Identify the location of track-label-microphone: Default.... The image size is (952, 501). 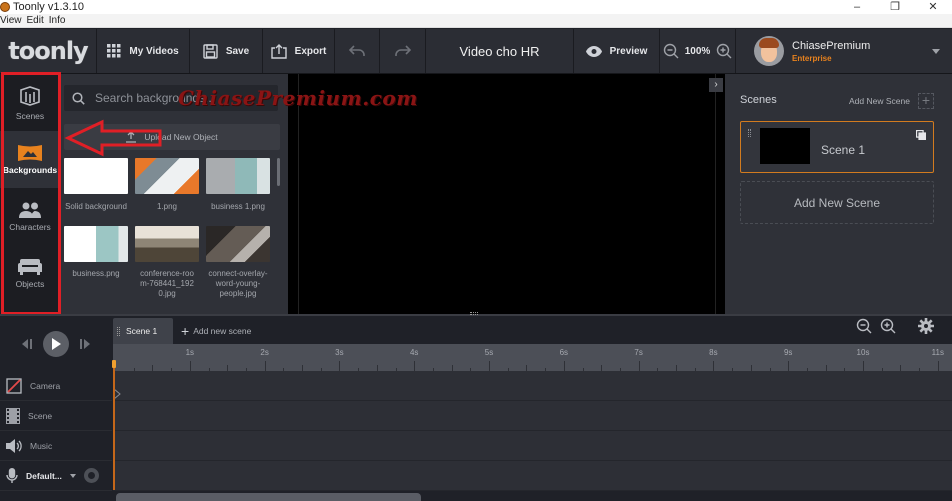
(56, 476).